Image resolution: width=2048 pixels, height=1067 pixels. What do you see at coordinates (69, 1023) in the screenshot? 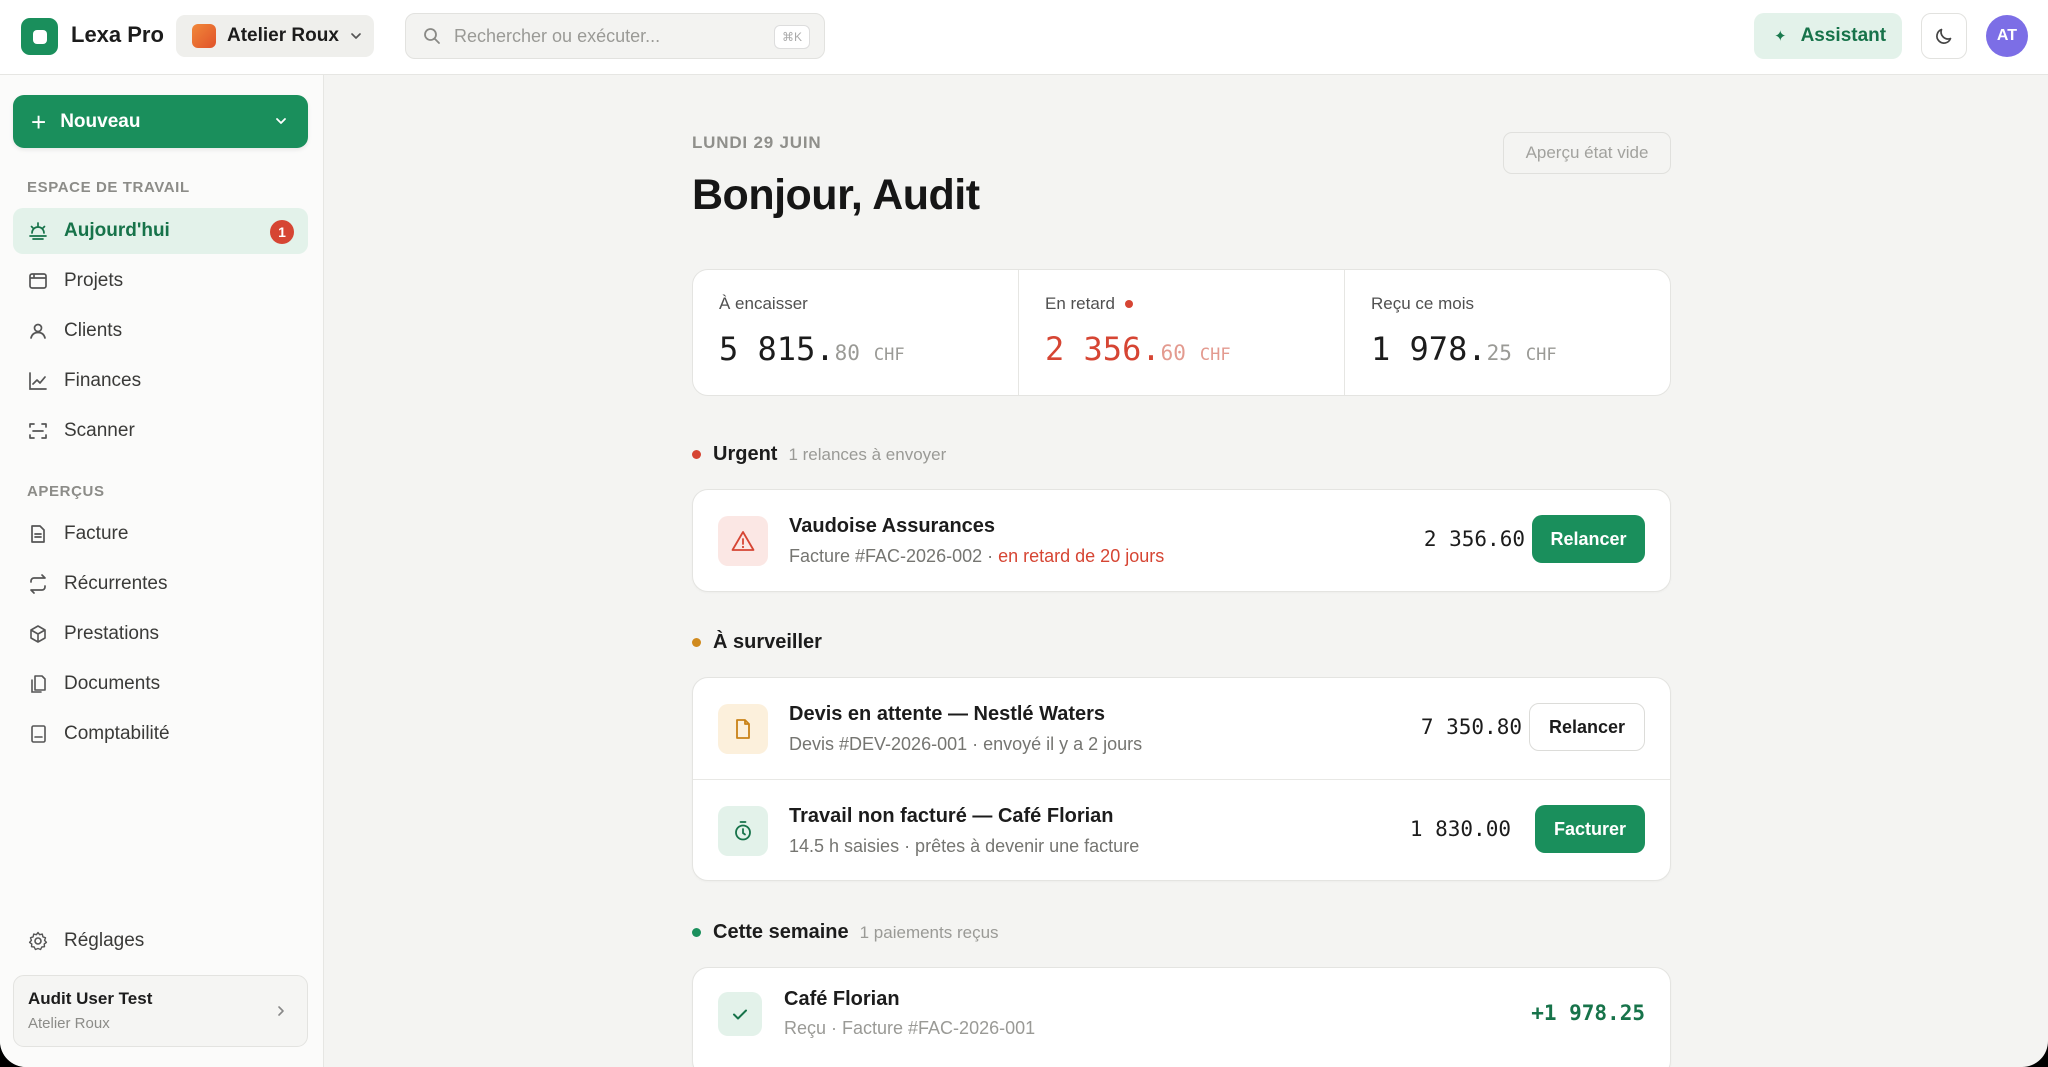
I see `user-workspace: Atelier Roux` at bounding box center [69, 1023].